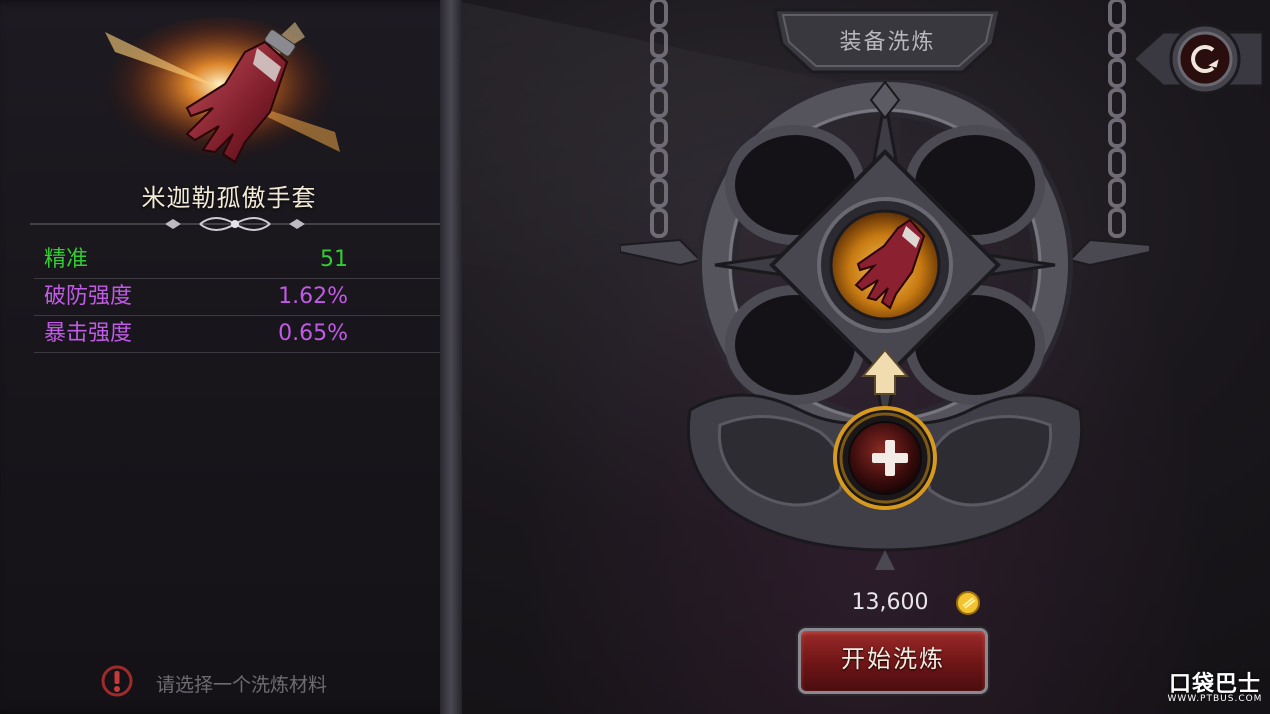 The image size is (1270, 714). Describe the element at coordinates (229, 198) in the screenshot. I see `item-name: 米迦勒孤傲手套` at that location.